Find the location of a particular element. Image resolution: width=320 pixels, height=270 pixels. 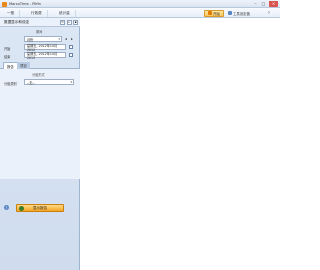

report-options-panel: 分组形式 分组类别 --无-- ▾ is located at coordinates (40, 124).